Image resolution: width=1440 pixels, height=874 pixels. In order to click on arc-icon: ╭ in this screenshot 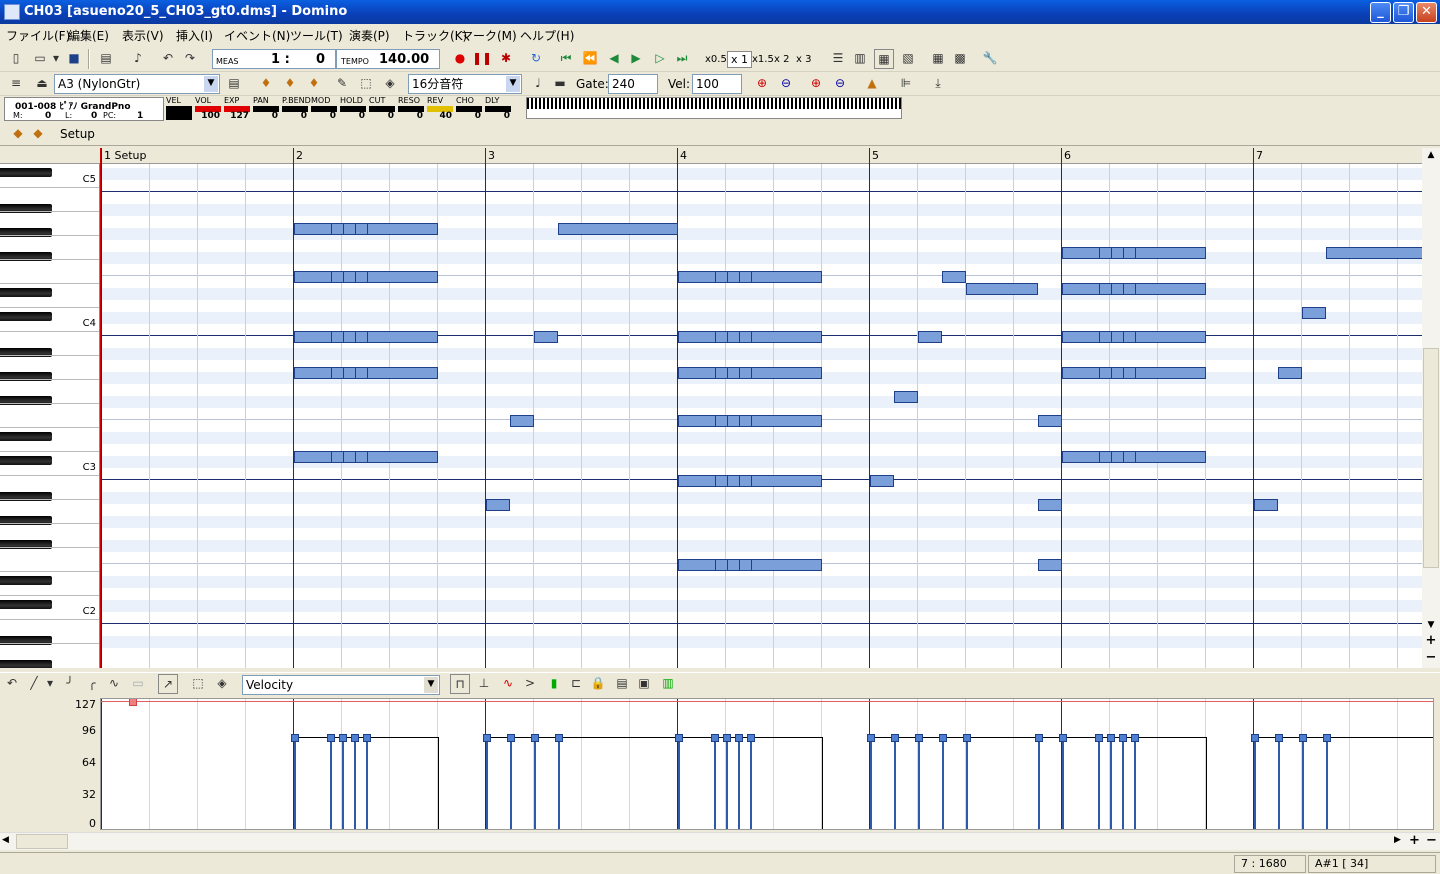, I will do `click(92, 684)`.